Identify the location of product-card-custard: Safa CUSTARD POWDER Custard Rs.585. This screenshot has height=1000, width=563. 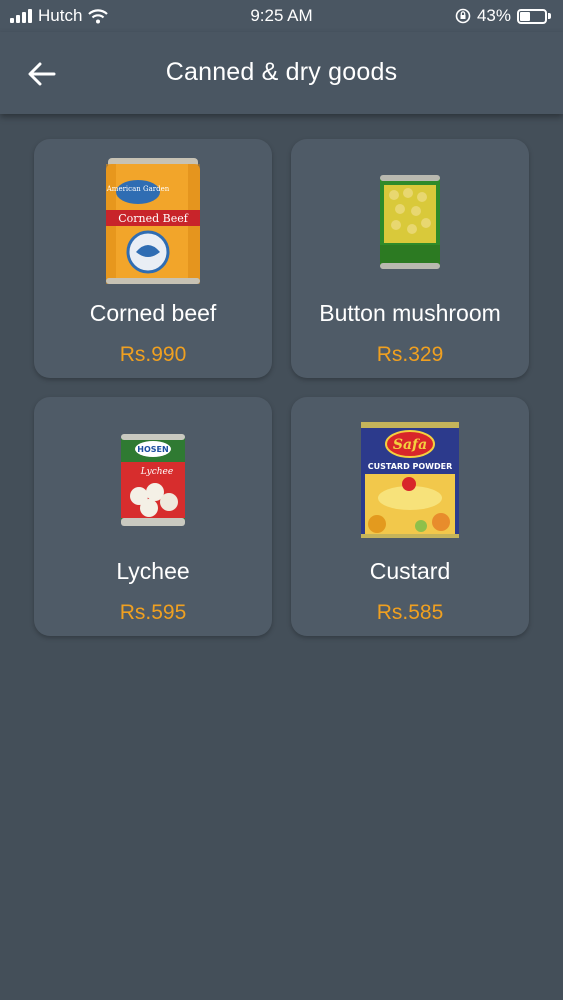
(410, 516).